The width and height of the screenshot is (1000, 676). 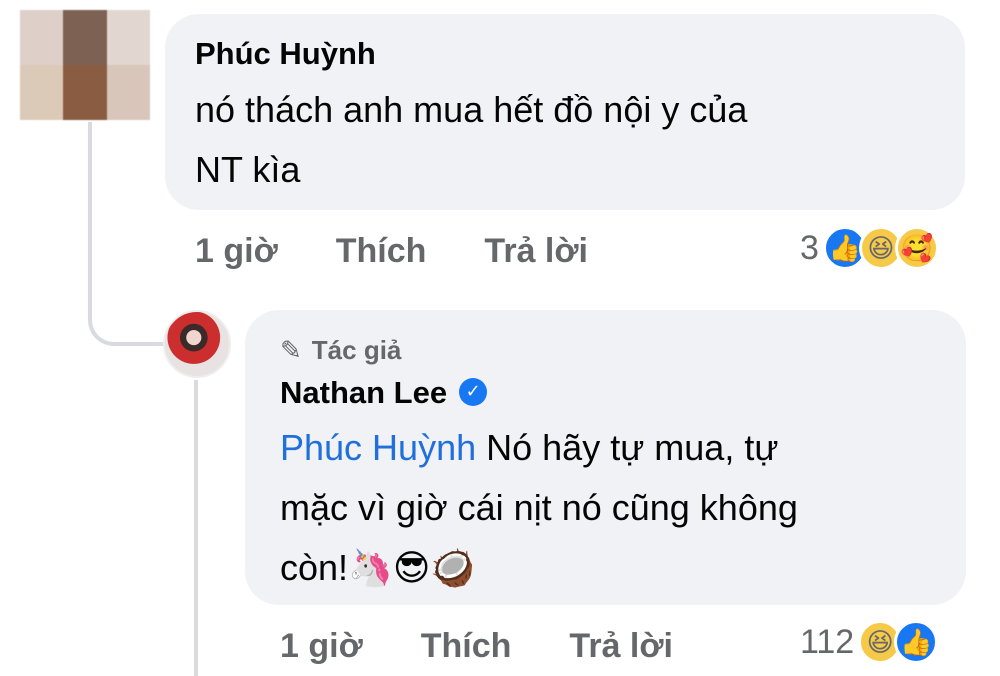 What do you see at coordinates (473, 391) in the screenshot?
I see `verified-badge-icon: ✓` at bounding box center [473, 391].